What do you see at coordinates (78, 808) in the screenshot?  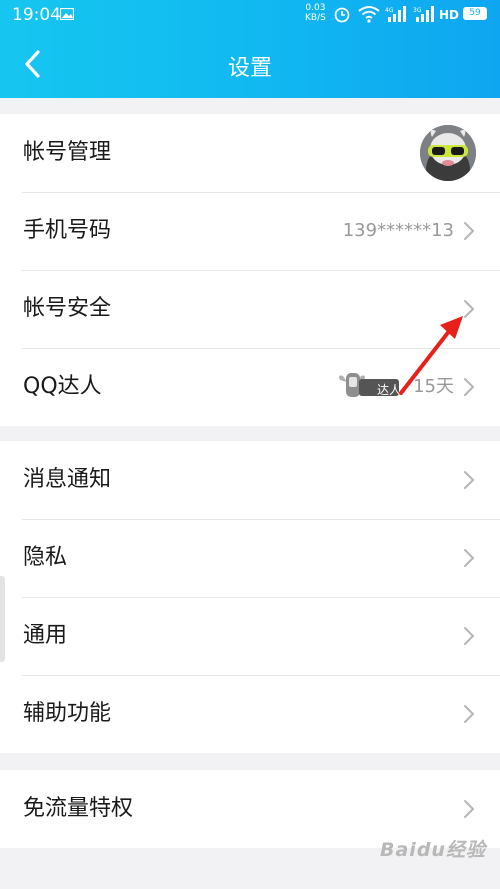 I see `row-label: 免流量特权` at bounding box center [78, 808].